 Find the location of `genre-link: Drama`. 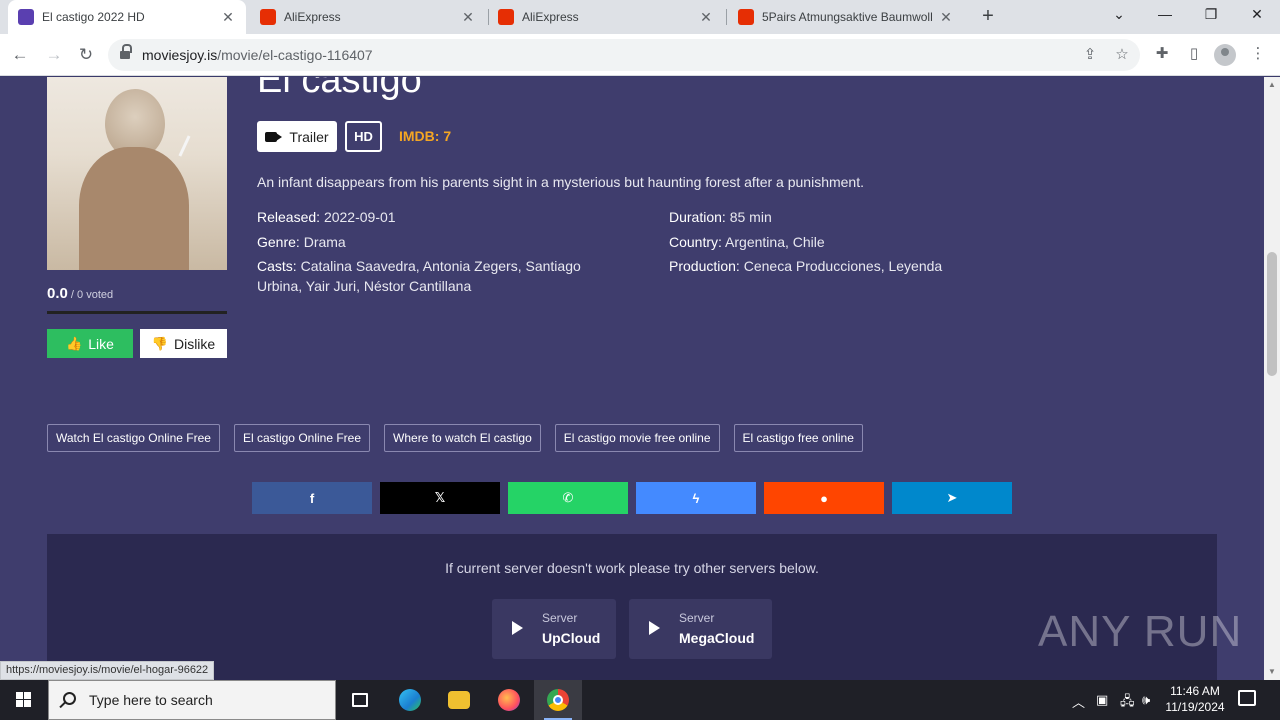

genre-link: Drama is located at coordinates (325, 242).